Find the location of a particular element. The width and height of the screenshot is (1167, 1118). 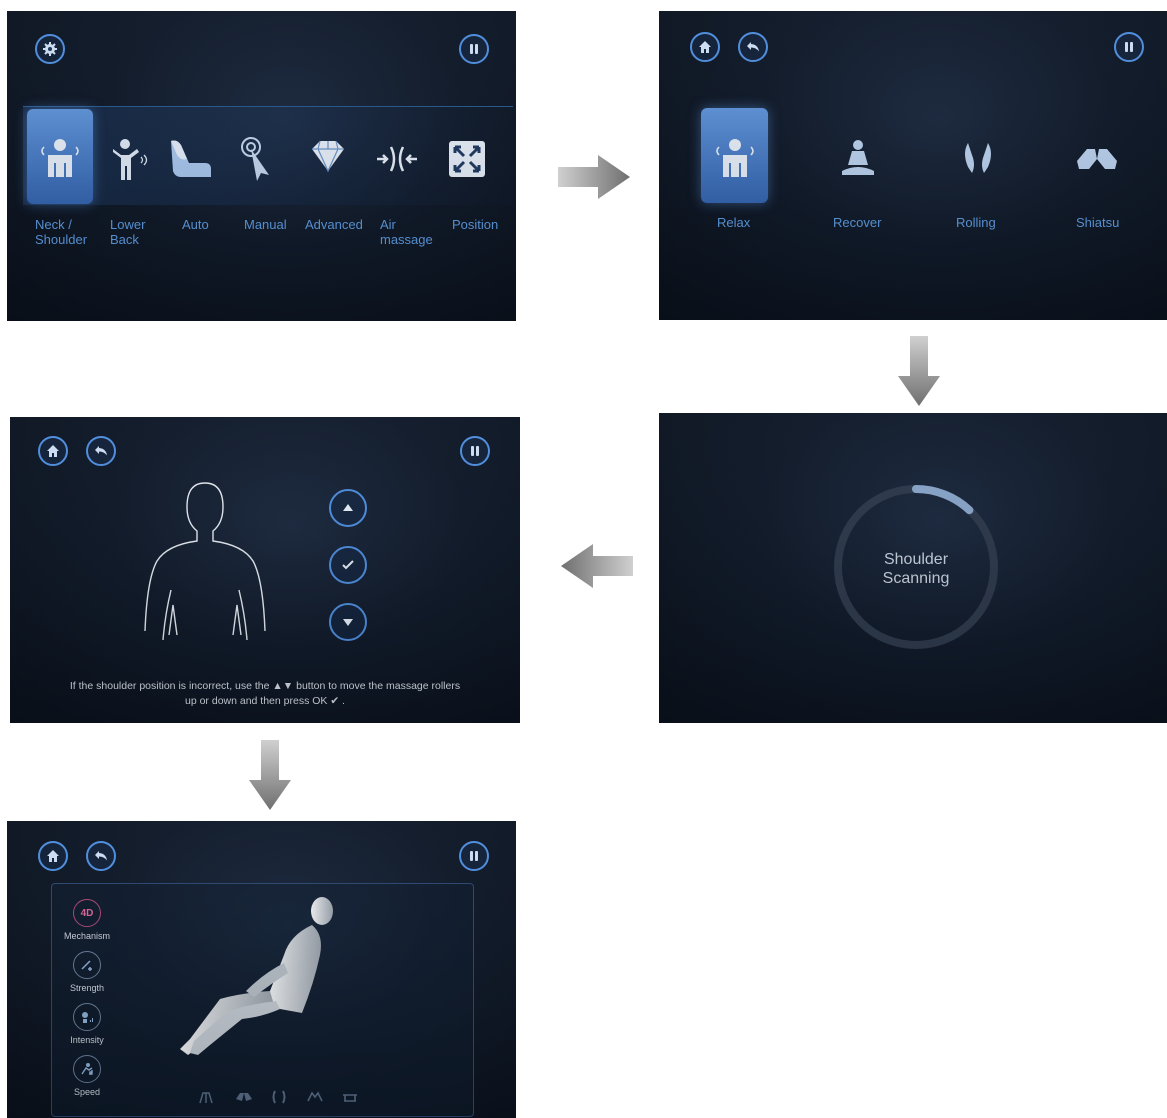

program-label-shiatsu: Shiatsu is located at coordinates (1097, 222).